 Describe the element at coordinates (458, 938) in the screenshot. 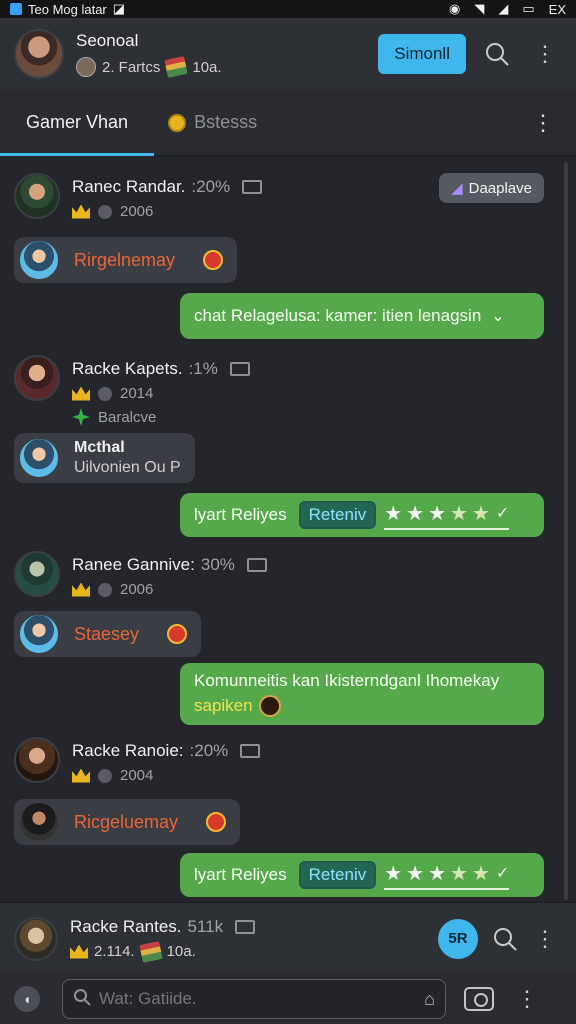

I see `action-fab: 5R` at that location.